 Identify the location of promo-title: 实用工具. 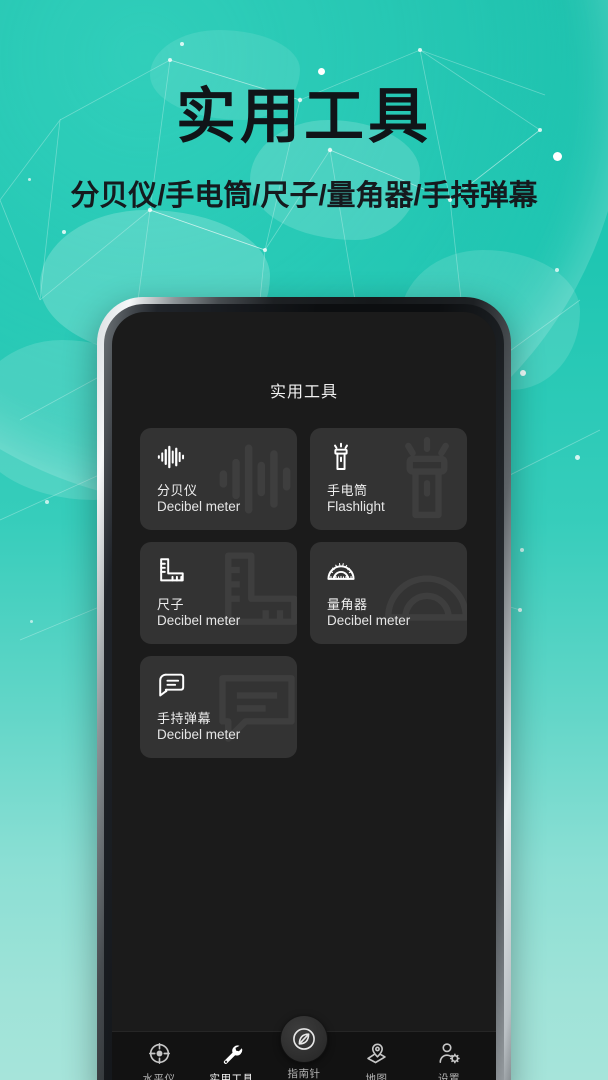
(304, 116).